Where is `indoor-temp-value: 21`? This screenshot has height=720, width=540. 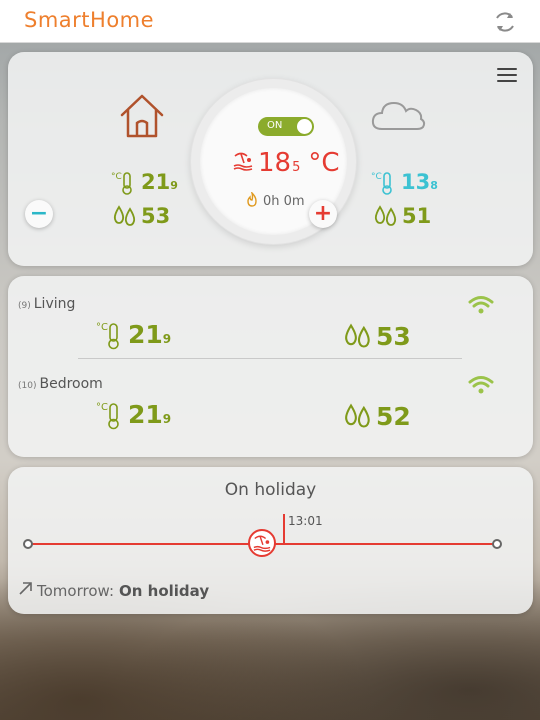
indoor-temp-value: 21 is located at coordinates (156, 182).